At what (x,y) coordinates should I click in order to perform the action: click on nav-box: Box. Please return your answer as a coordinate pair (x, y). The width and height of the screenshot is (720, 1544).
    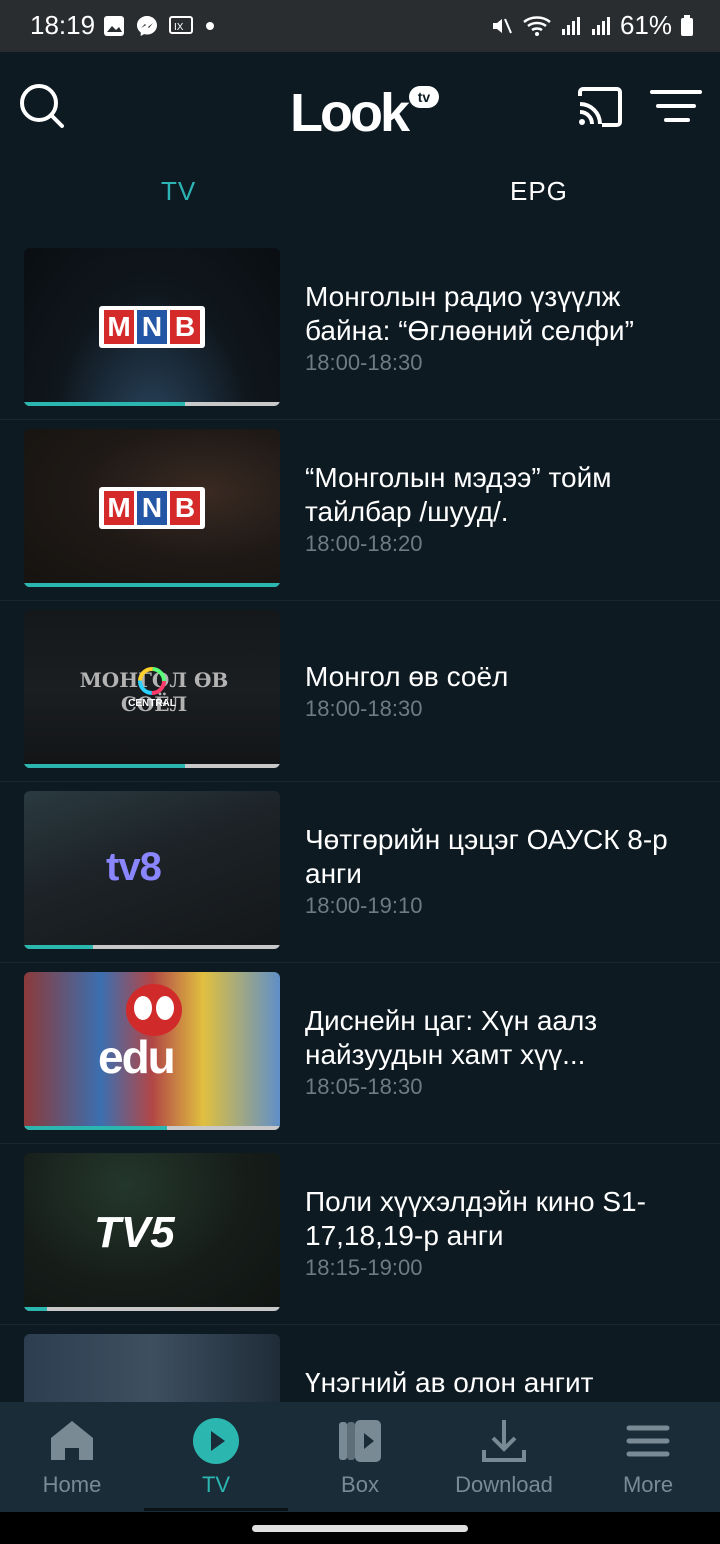
    Looking at the image, I should click on (360, 1457).